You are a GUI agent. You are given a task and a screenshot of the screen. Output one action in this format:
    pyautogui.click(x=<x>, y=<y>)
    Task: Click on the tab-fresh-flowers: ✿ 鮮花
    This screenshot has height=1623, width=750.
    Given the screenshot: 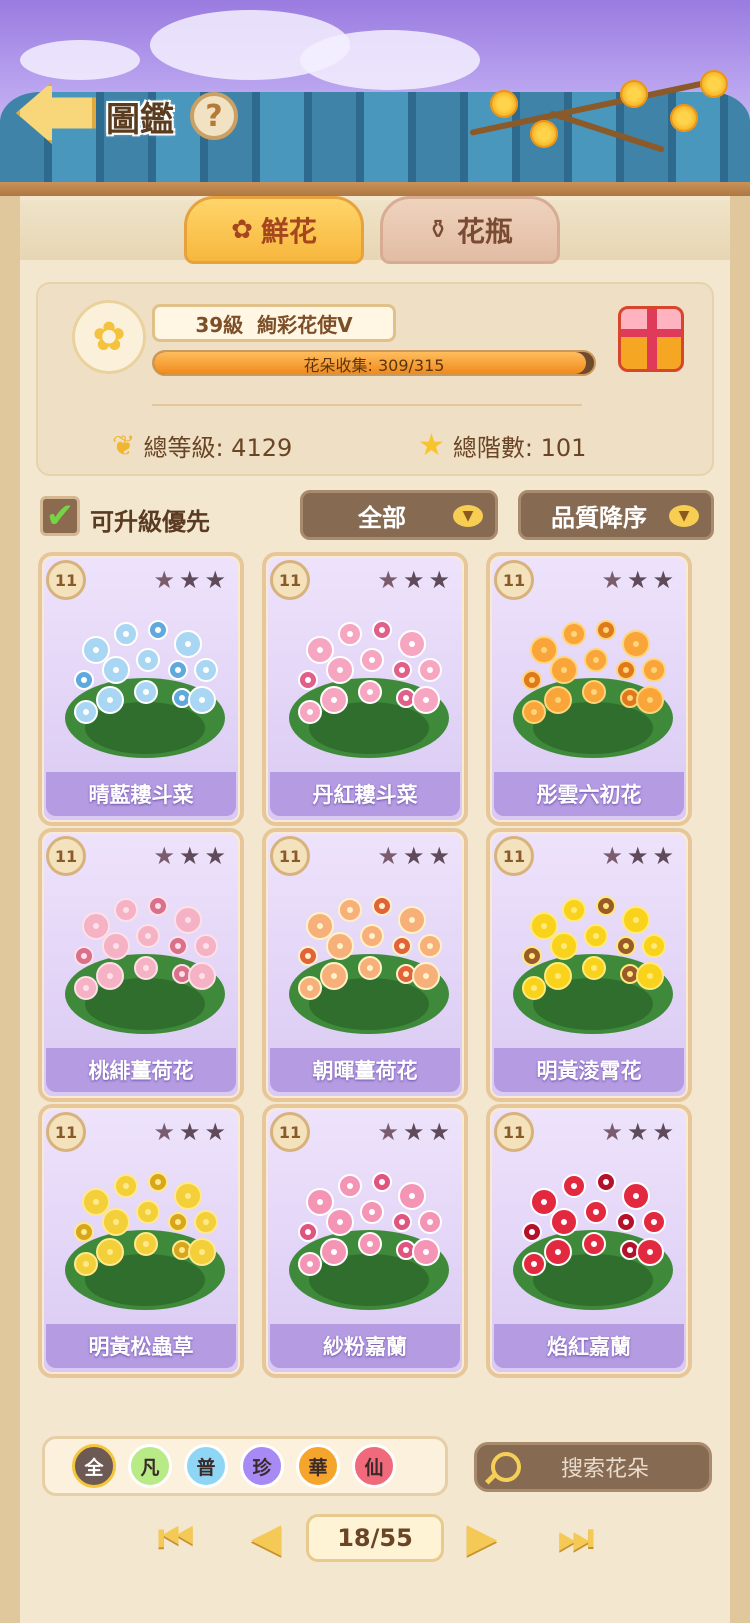 What is the action you would take?
    pyautogui.click(x=274, y=230)
    